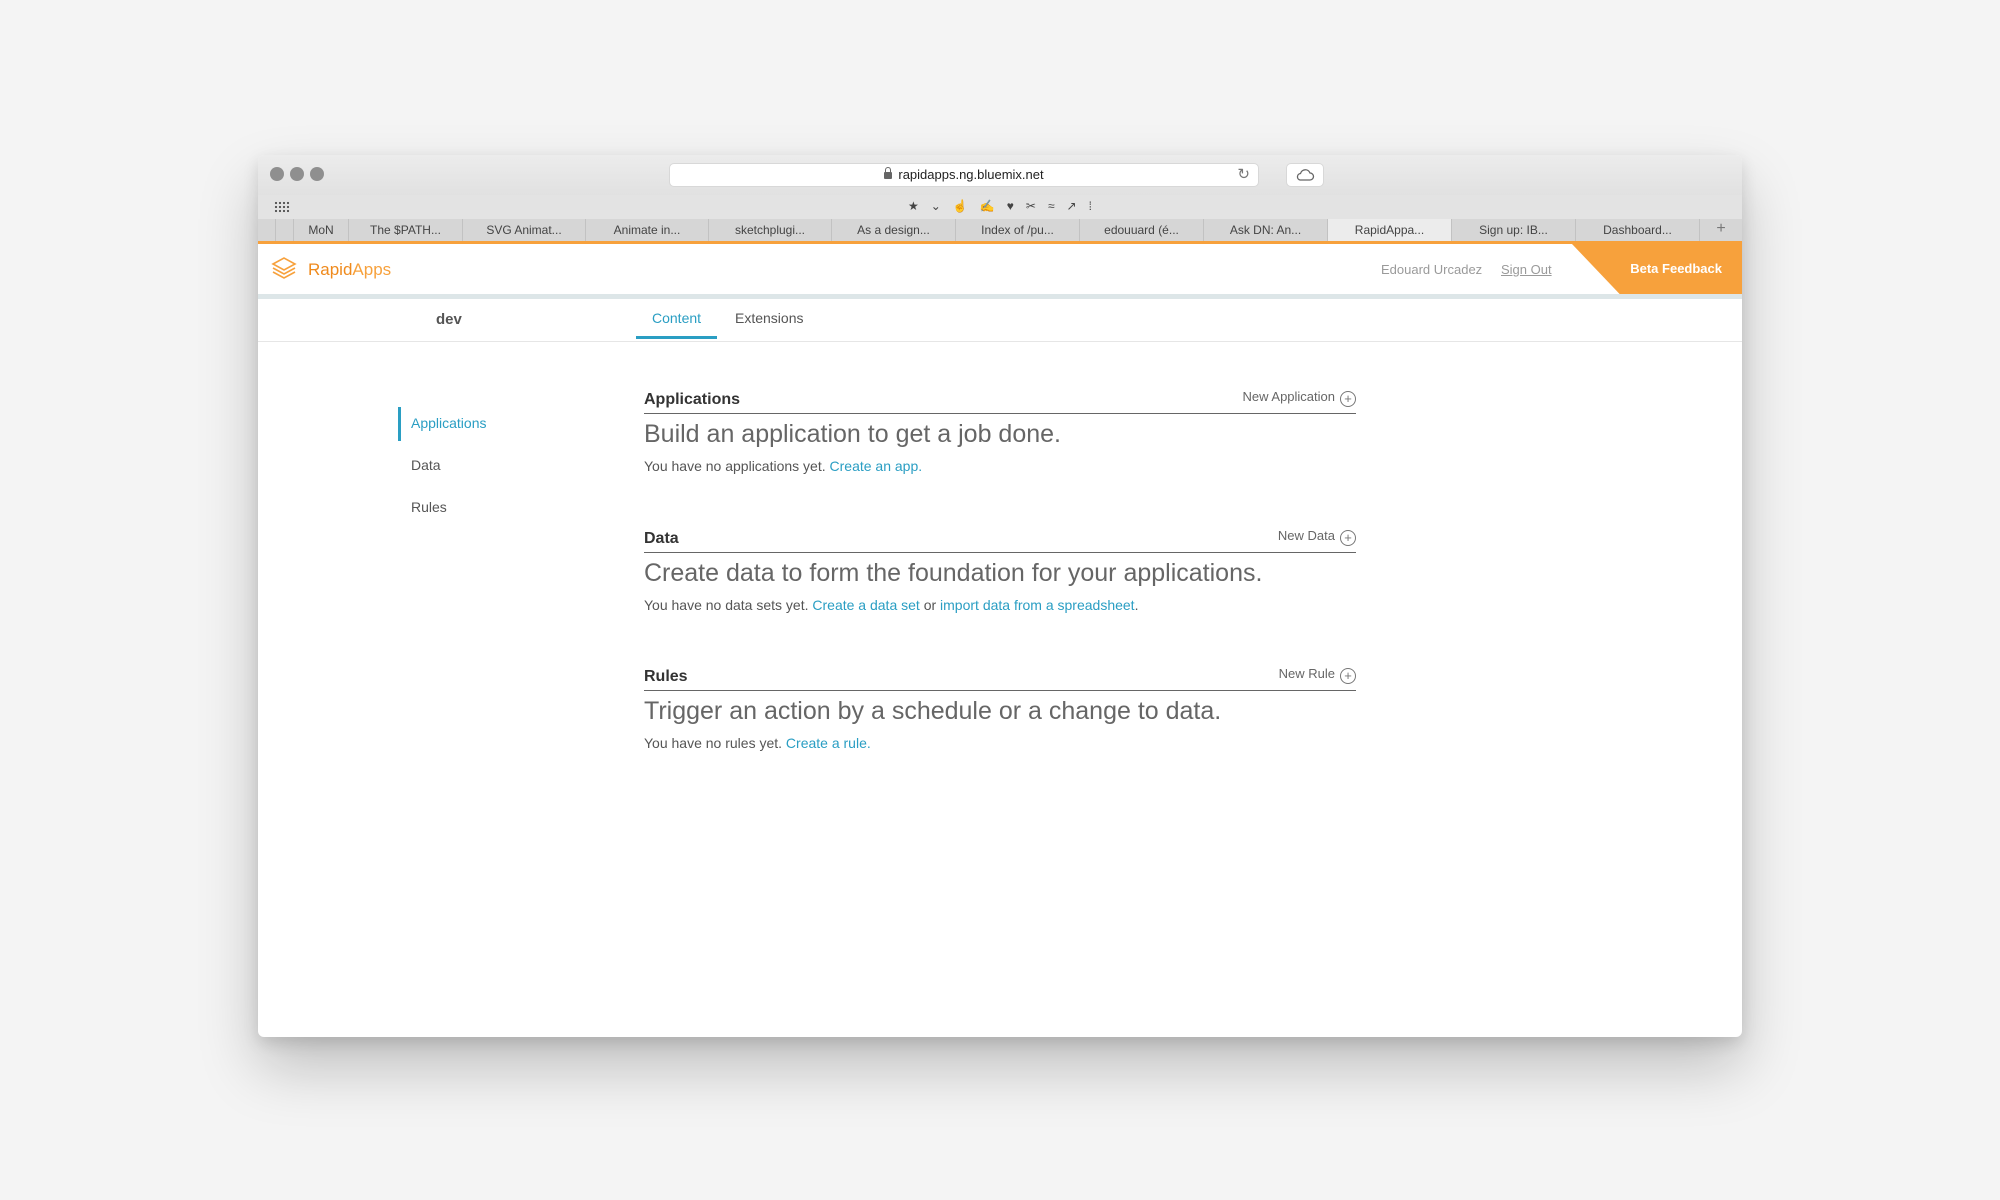 Image resolution: width=2000 pixels, height=1200 pixels. Describe the element at coordinates (1432, 269) in the screenshot. I see `user-name: Edouard Urcadez` at that location.